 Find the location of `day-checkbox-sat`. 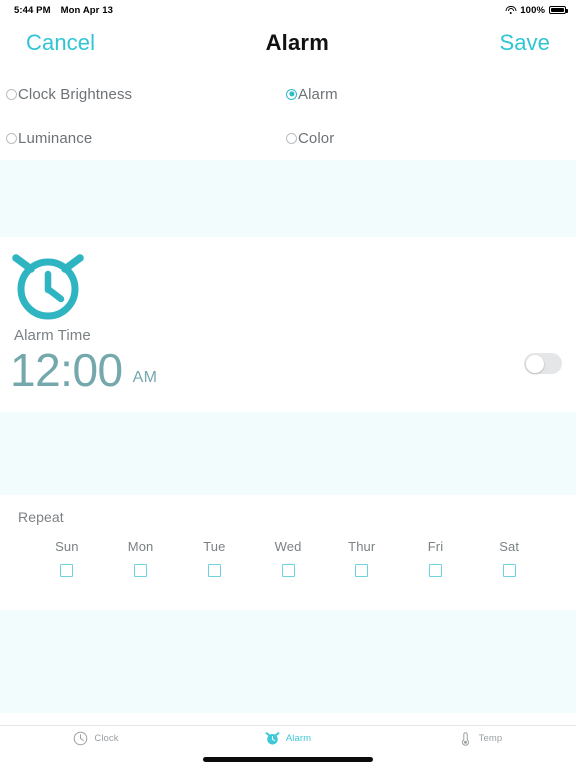

day-checkbox-sat is located at coordinates (509, 570).